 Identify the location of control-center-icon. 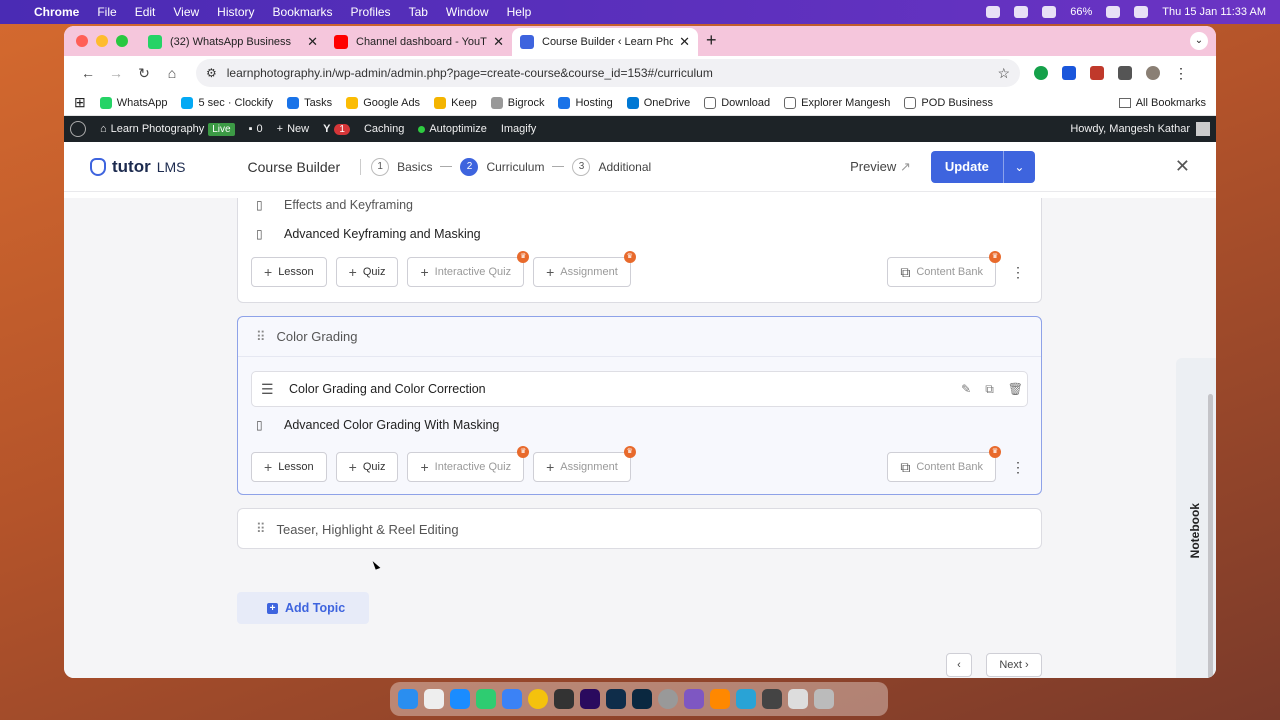
(1141, 12).